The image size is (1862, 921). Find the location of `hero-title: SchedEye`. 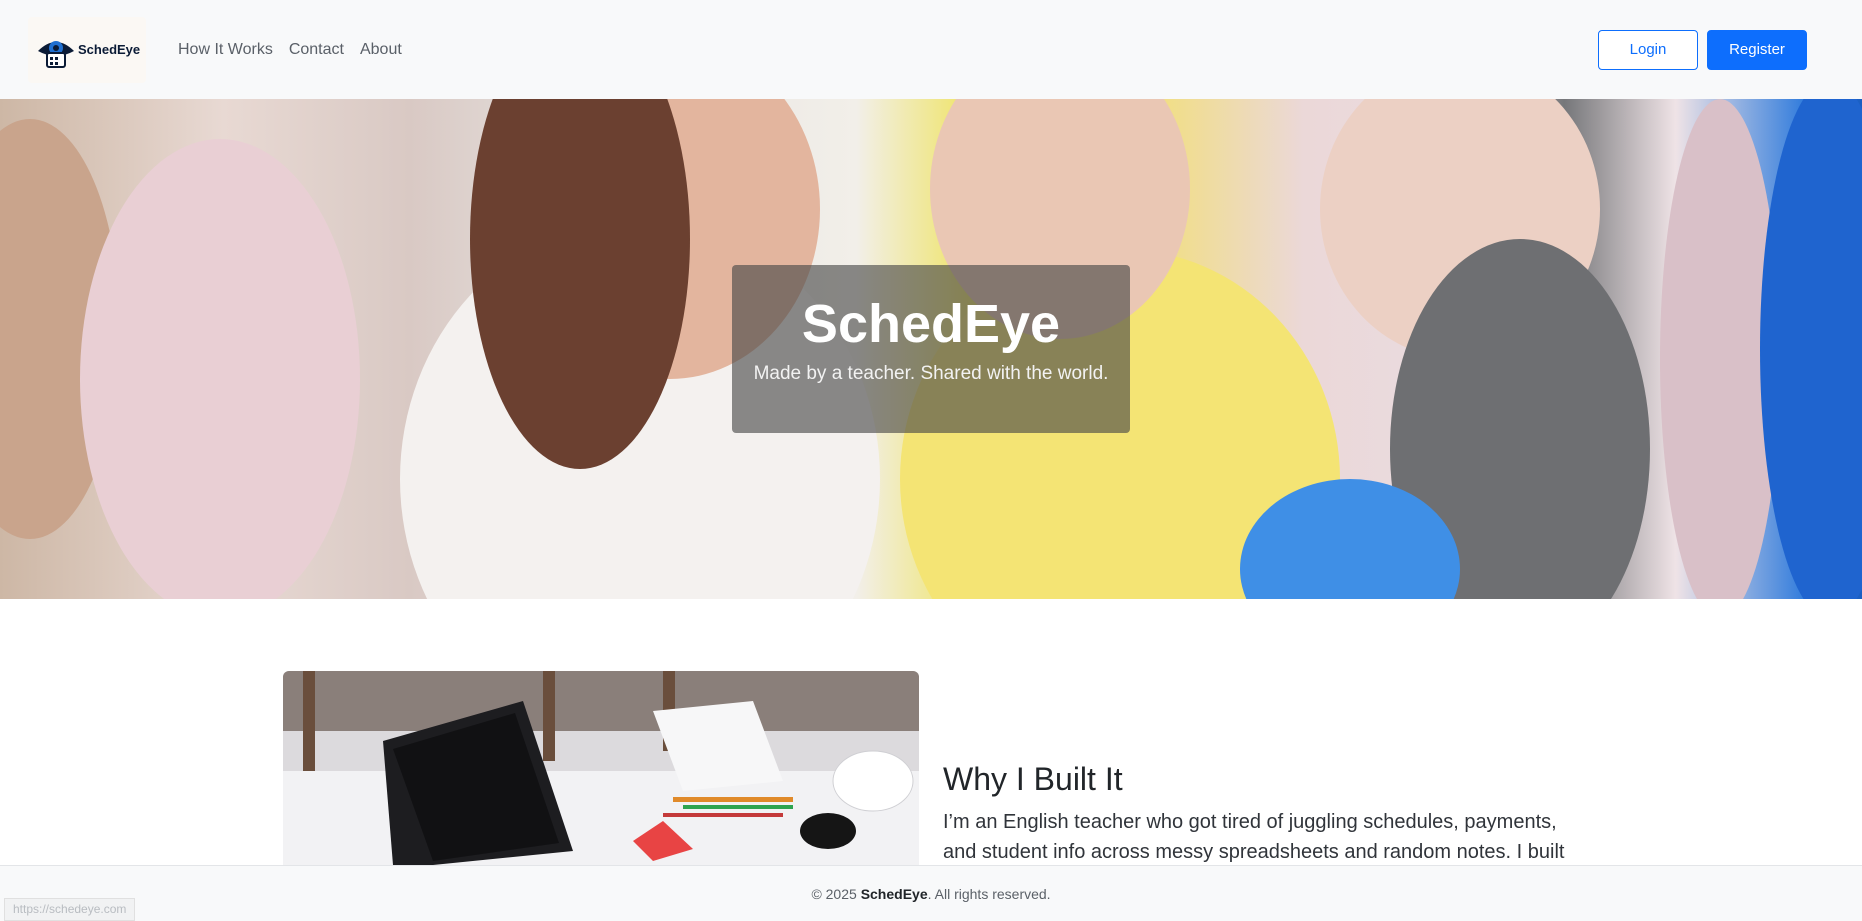

hero-title: SchedEye is located at coordinates (931, 324).